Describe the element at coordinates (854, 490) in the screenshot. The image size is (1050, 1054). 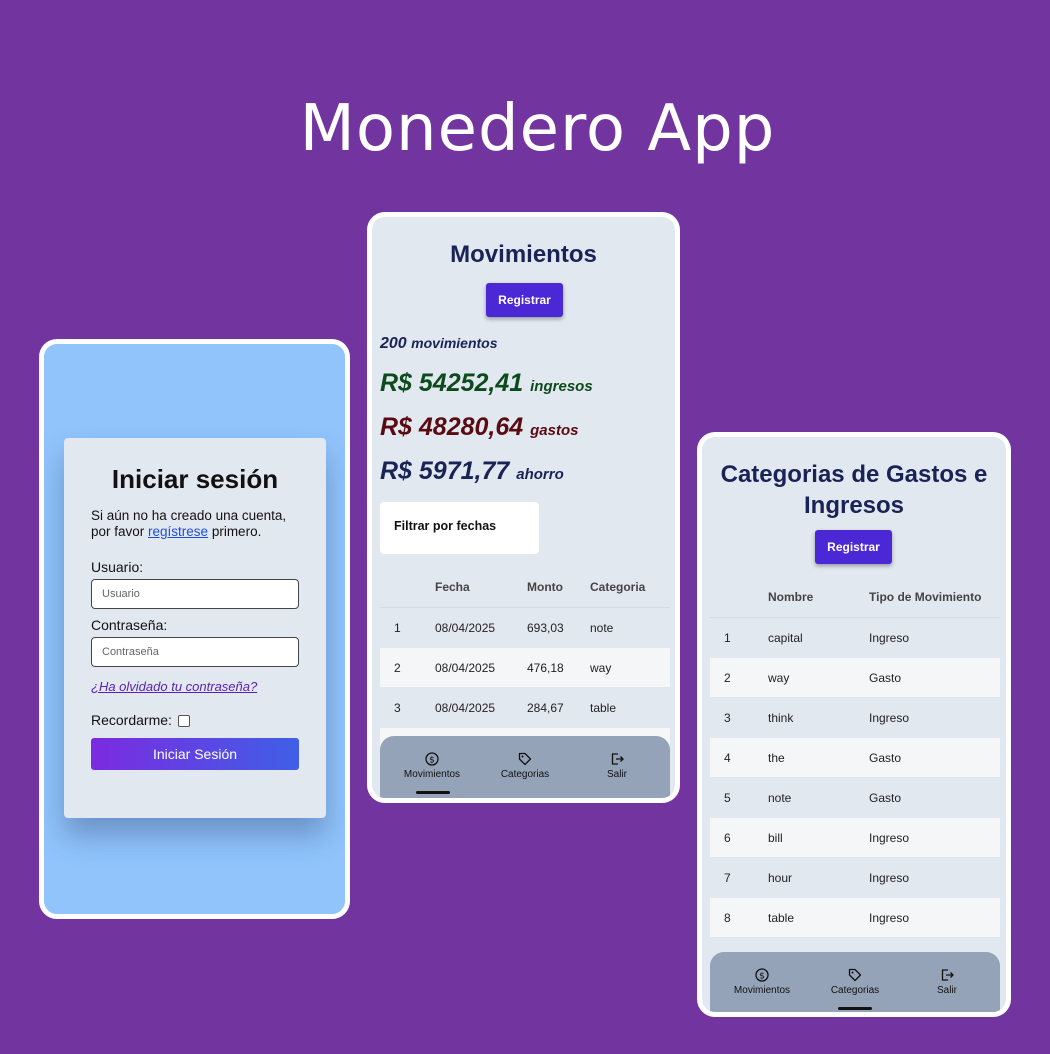
I see `categorias-title: Categorias de Gastos e Ingresos` at that location.